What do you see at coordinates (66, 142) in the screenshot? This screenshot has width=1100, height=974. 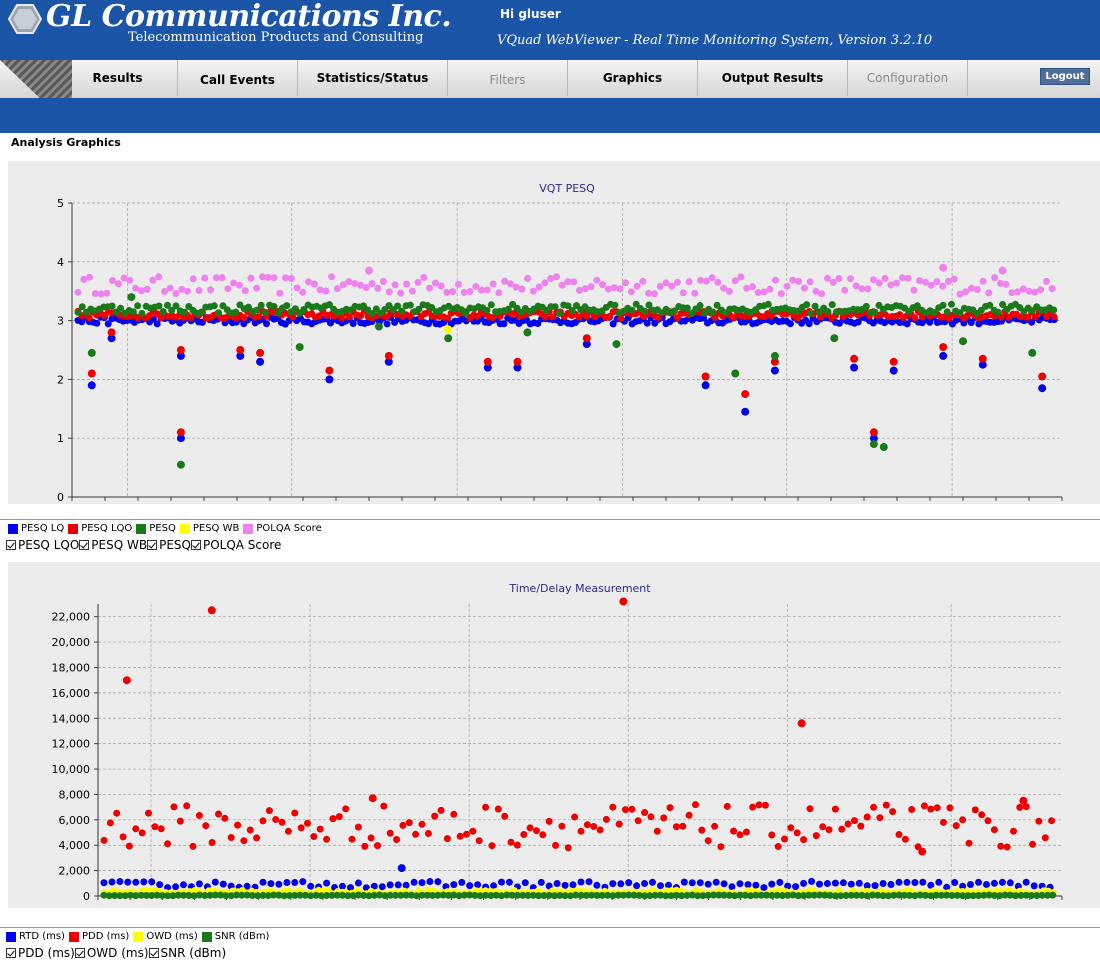 I see `page-title: Analysis Graphics` at bounding box center [66, 142].